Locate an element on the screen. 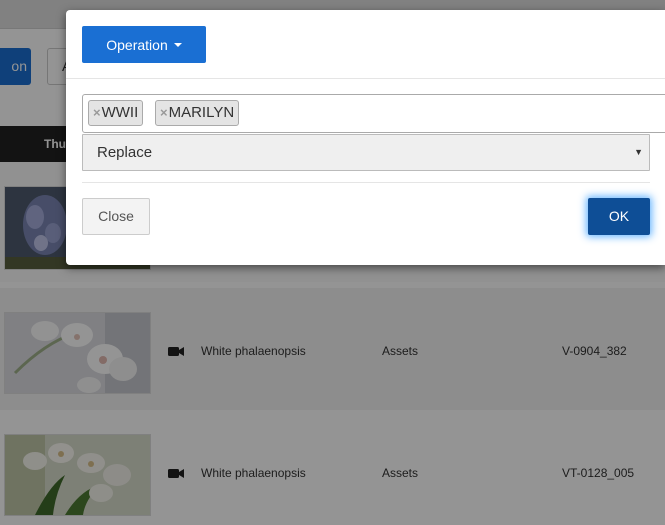  operation-button-label: Operation is located at coordinates (137, 44).